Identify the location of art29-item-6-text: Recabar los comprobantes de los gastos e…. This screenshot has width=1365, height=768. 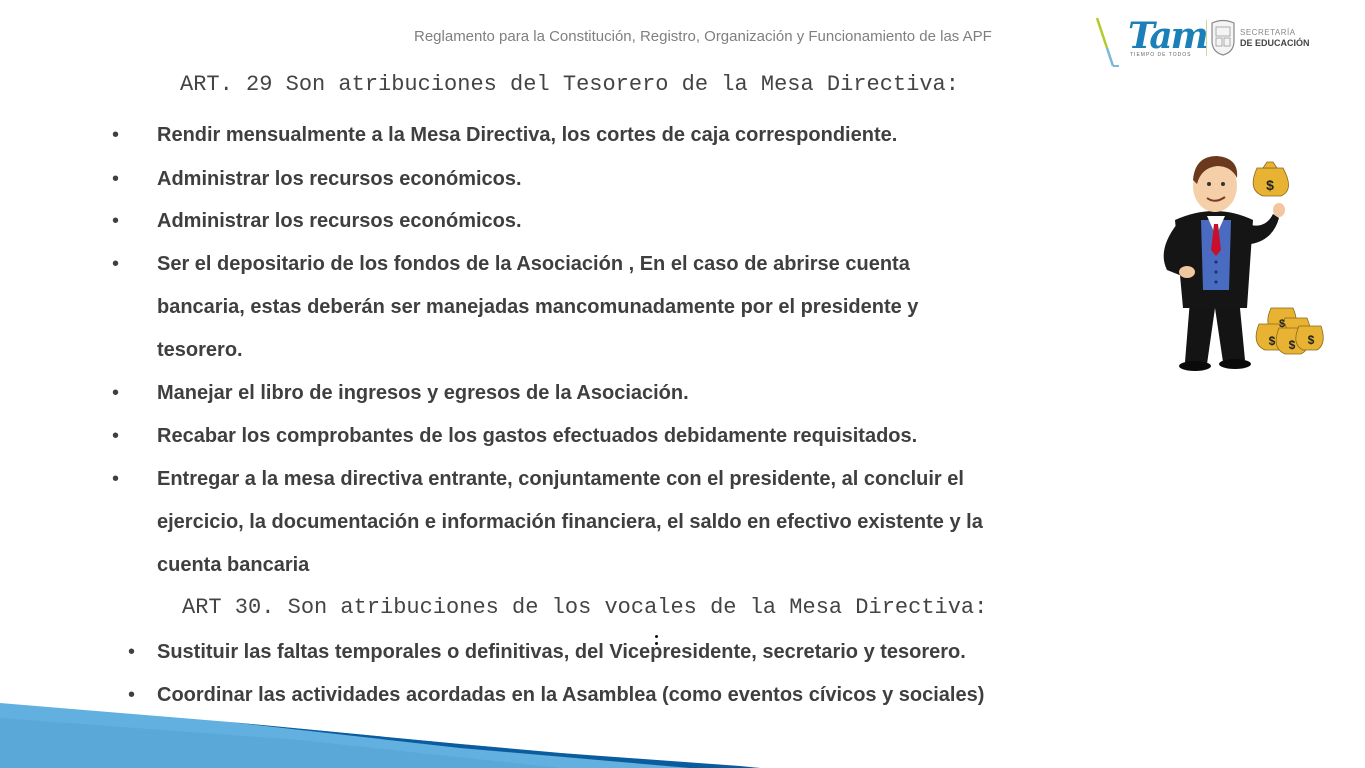
(537, 436).